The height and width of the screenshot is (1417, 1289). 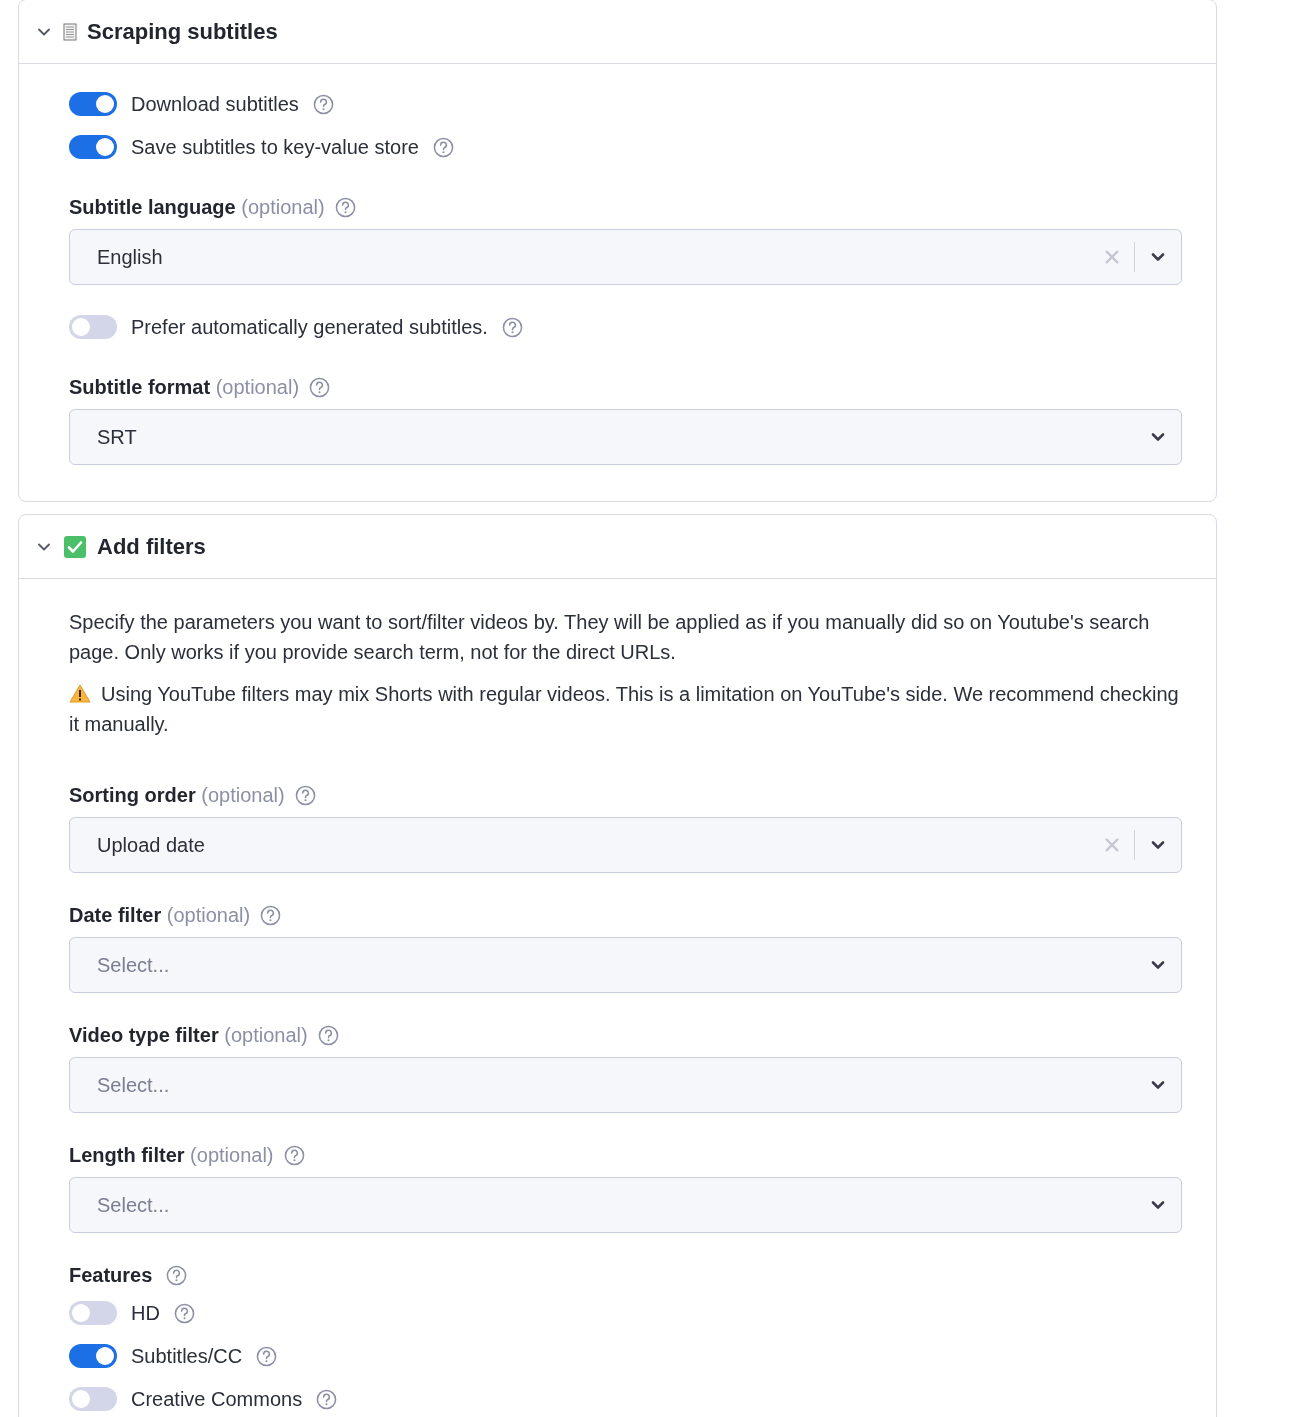 I want to click on toggle-label: Creative Commons, so click(x=217, y=1399).